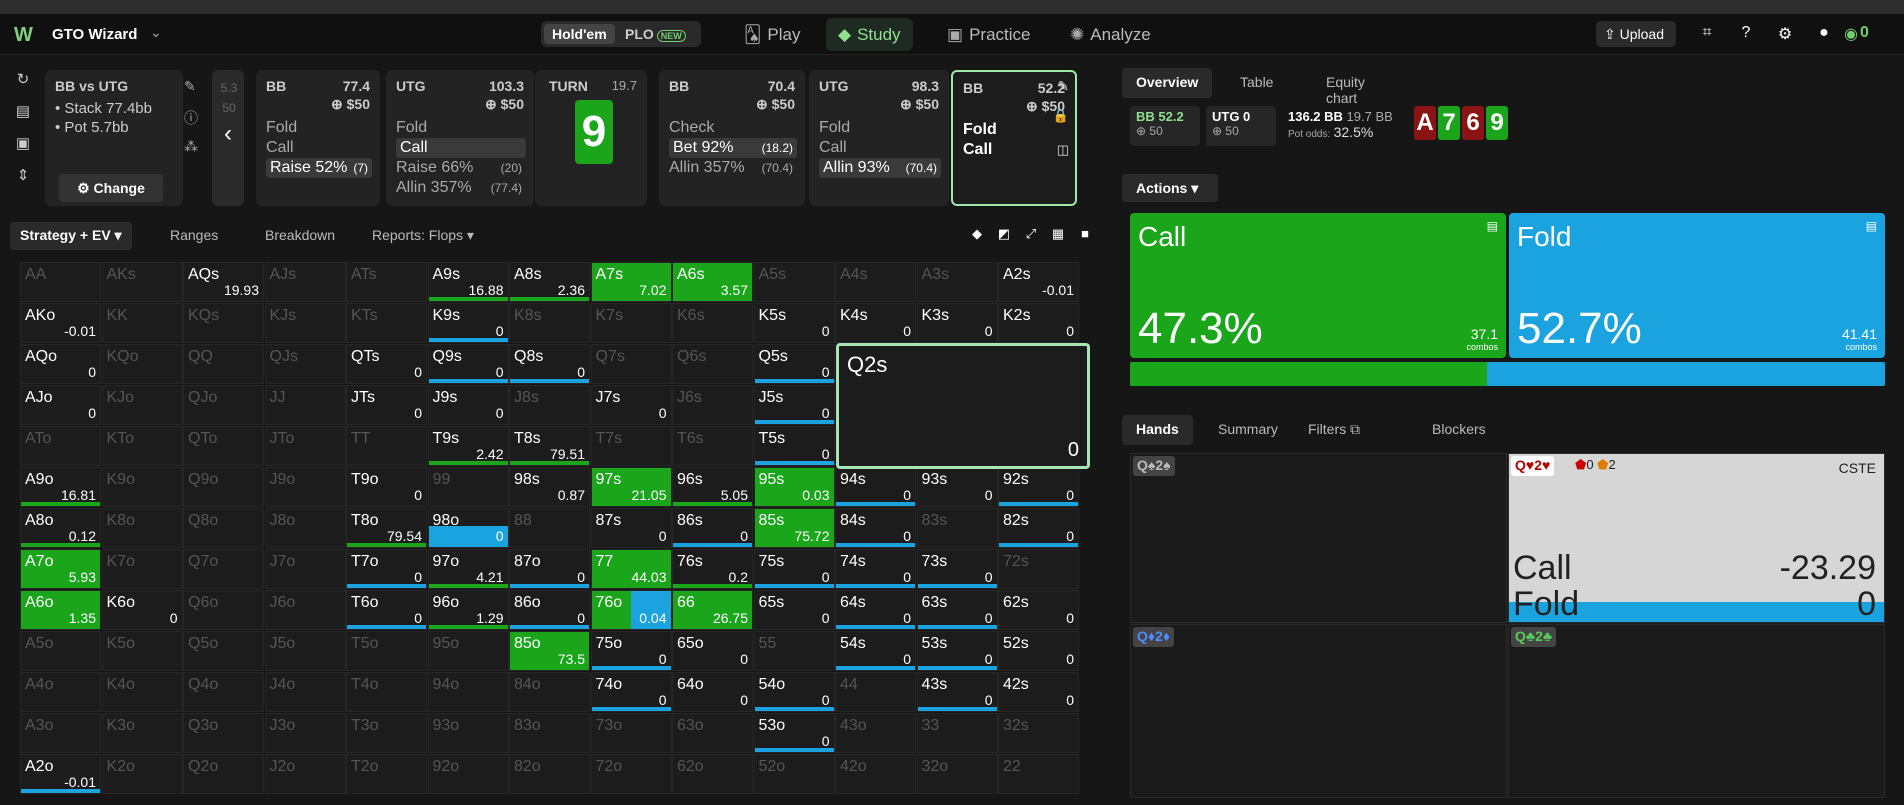  Describe the element at coordinates (468, 405) in the screenshot. I see `hand-cell: J9s 0` at that location.